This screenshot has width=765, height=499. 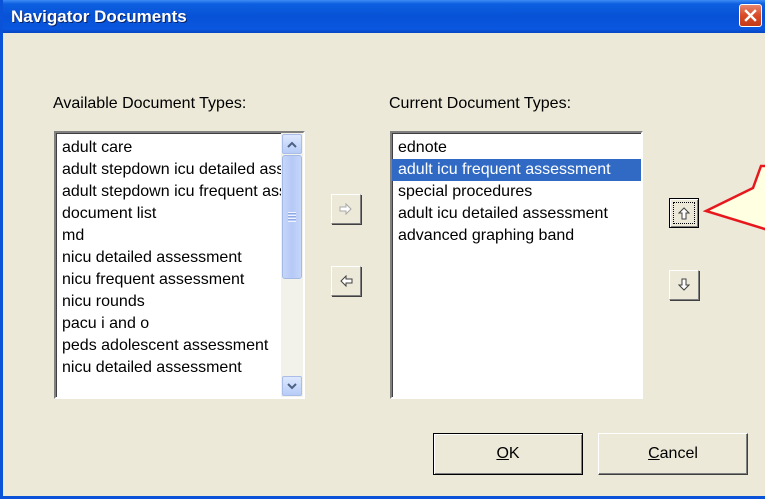 I want to click on ok-label: K, so click(x=514, y=453).